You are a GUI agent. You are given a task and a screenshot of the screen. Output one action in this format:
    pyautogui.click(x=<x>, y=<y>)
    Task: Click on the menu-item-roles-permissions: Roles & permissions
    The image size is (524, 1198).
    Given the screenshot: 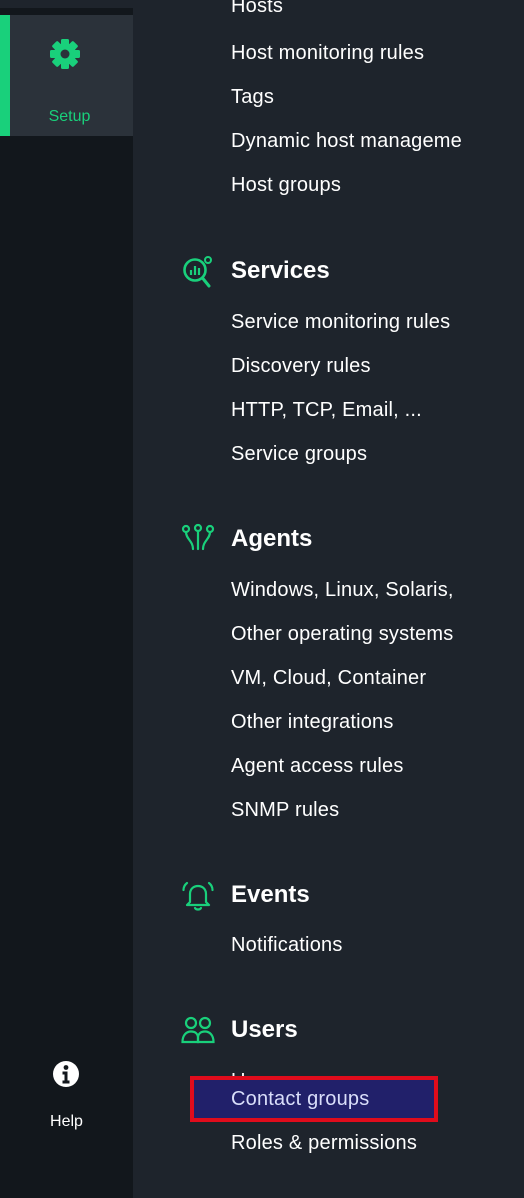 What is the action you would take?
    pyautogui.click(x=324, y=1143)
    